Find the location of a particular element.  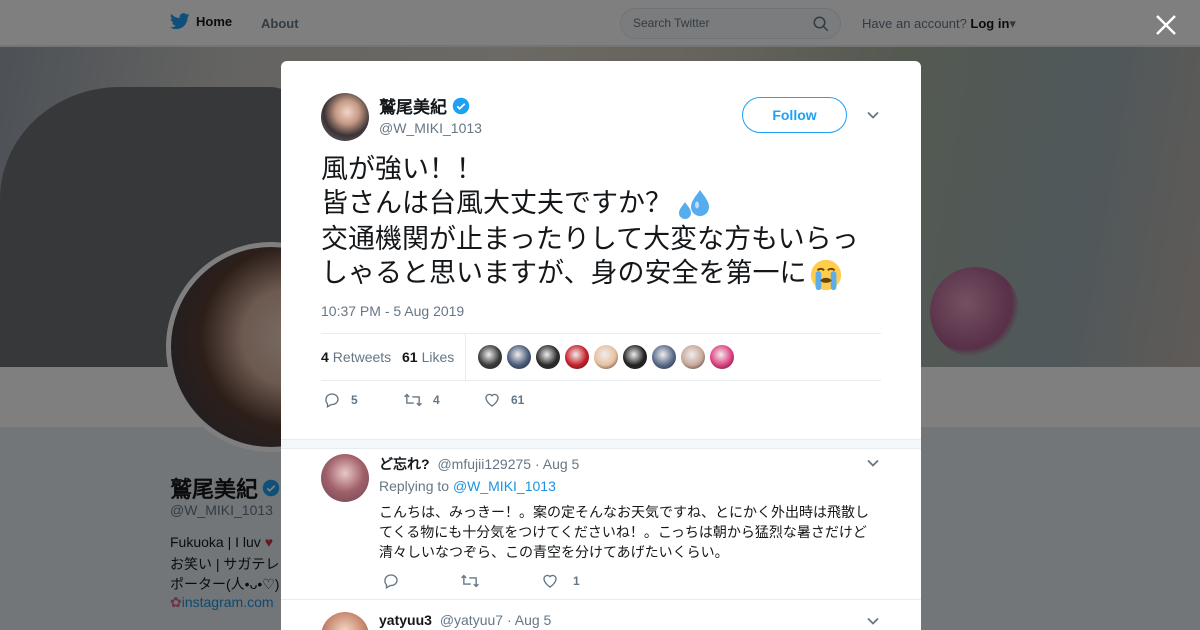

close-icon is located at coordinates (1166, 25).